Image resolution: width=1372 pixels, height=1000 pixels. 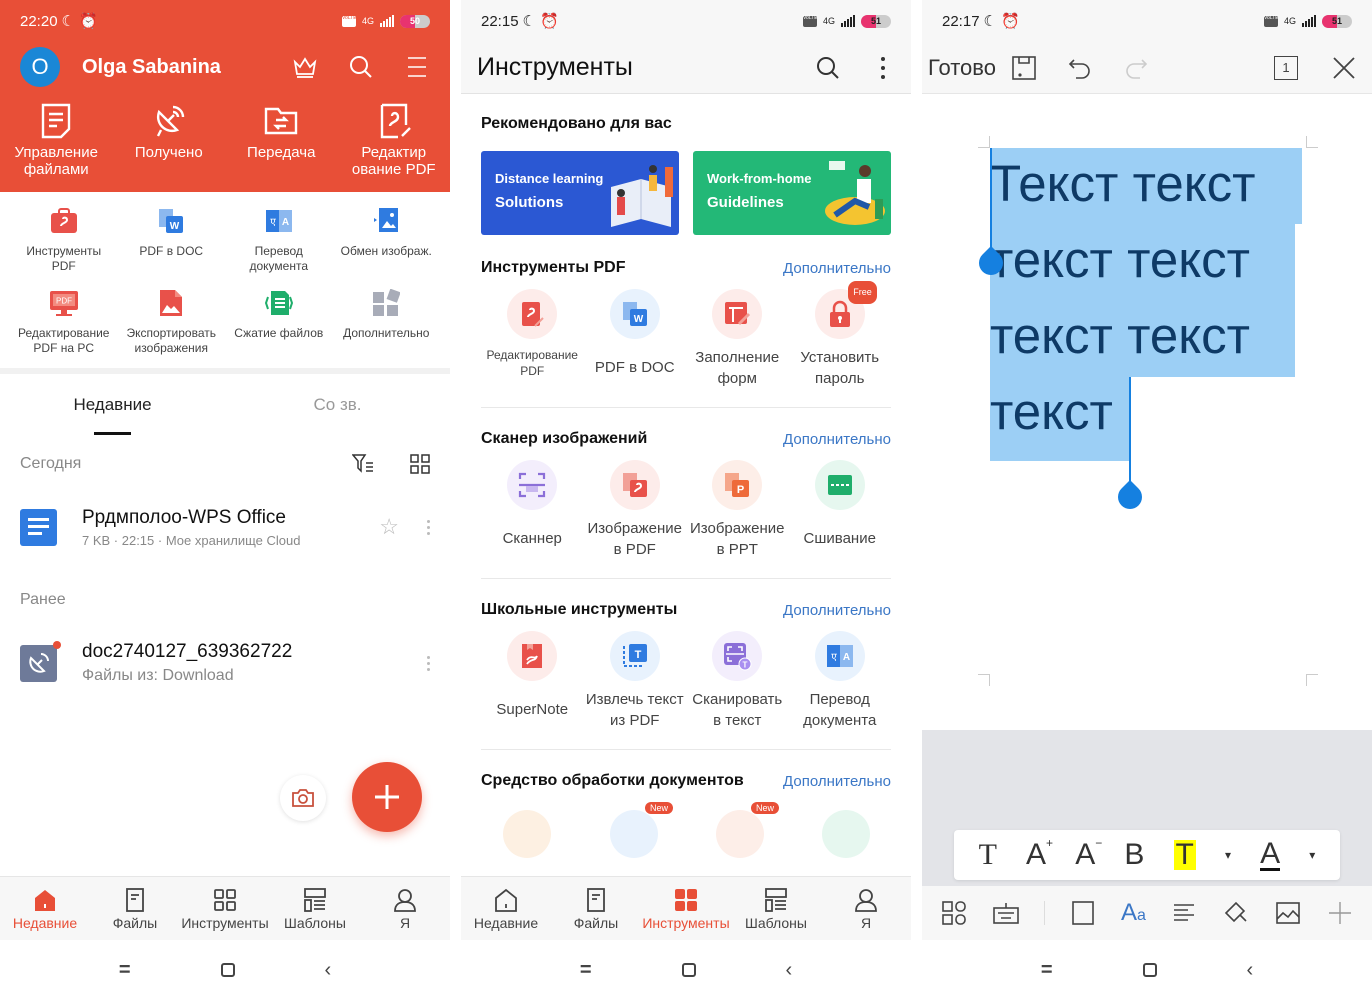 I want to click on network-type: 4G, so click(x=1289, y=21).